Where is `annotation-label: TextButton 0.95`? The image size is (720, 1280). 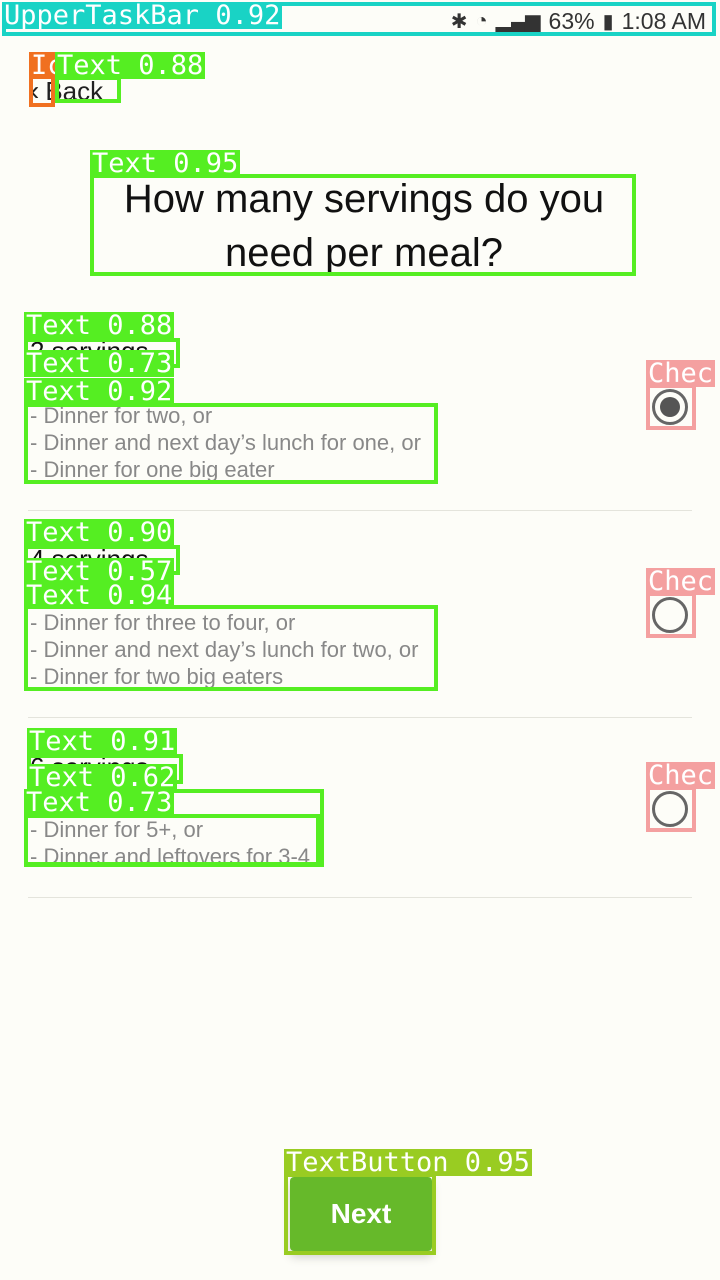
annotation-label: TextButton 0.95 is located at coordinates (408, 1162).